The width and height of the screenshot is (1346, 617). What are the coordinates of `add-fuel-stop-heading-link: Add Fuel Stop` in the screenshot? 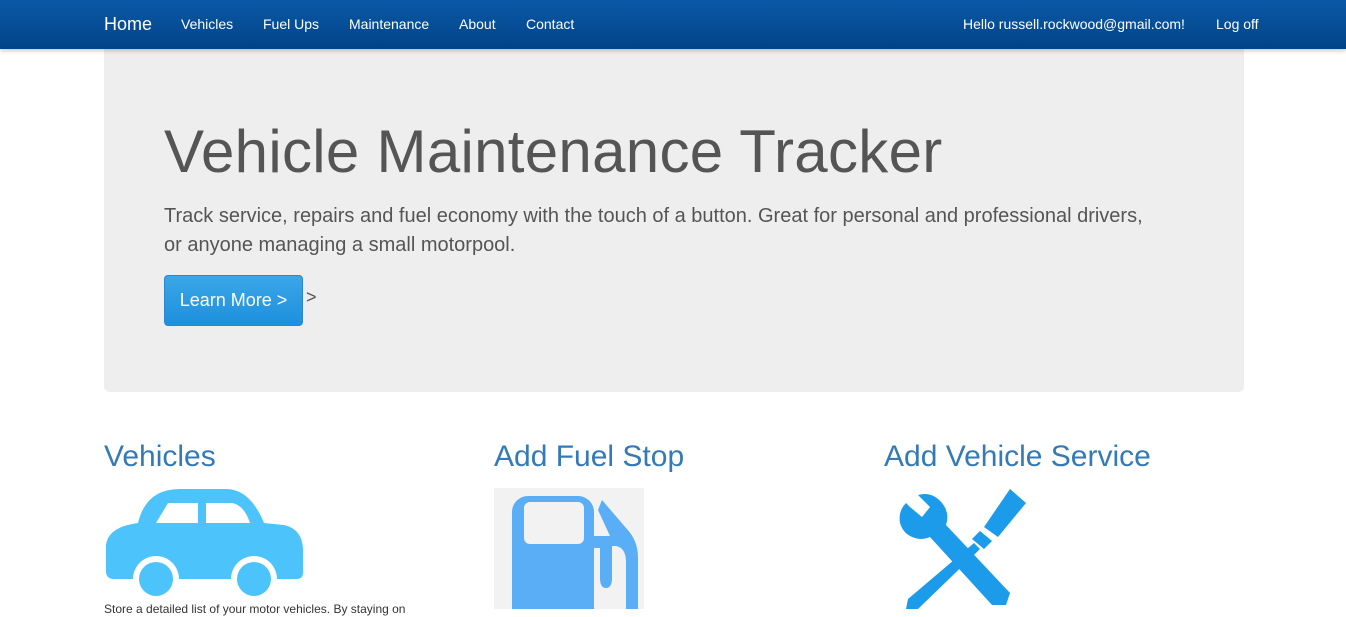 It's located at (589, 457).